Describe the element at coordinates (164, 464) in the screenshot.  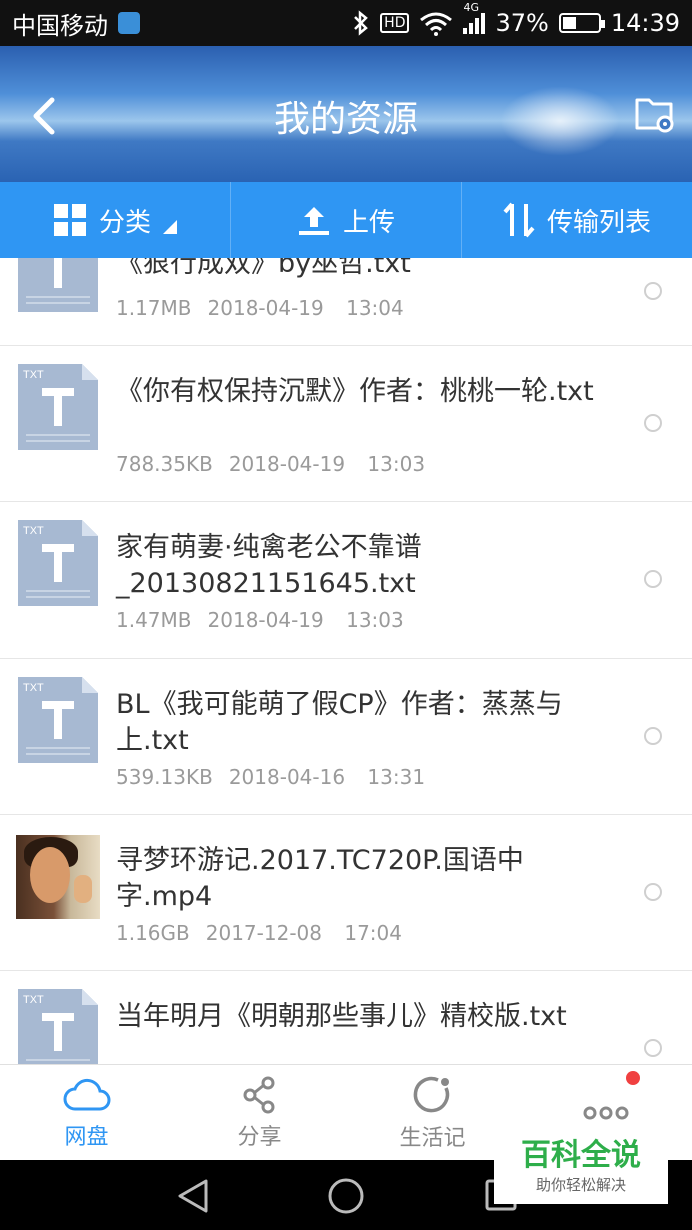
I see `file-size: 788.35KB` at that location.